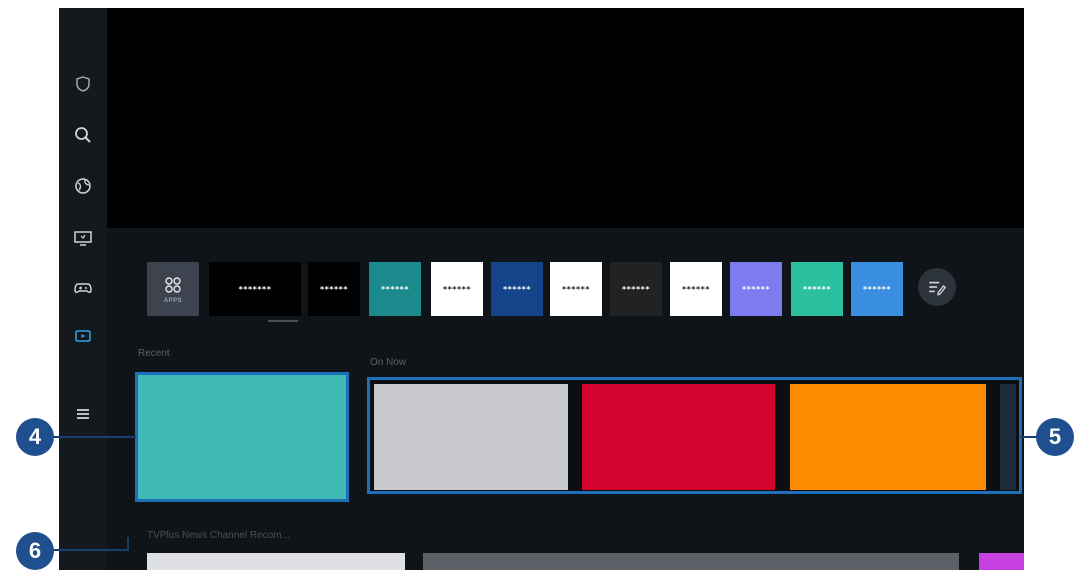 The width and height of the screenshot is (1079, 570). What do you see at coordinates (388, 362) in the screenshot?
I see `on-now-label: On Now` at bounding box center [388, 362].